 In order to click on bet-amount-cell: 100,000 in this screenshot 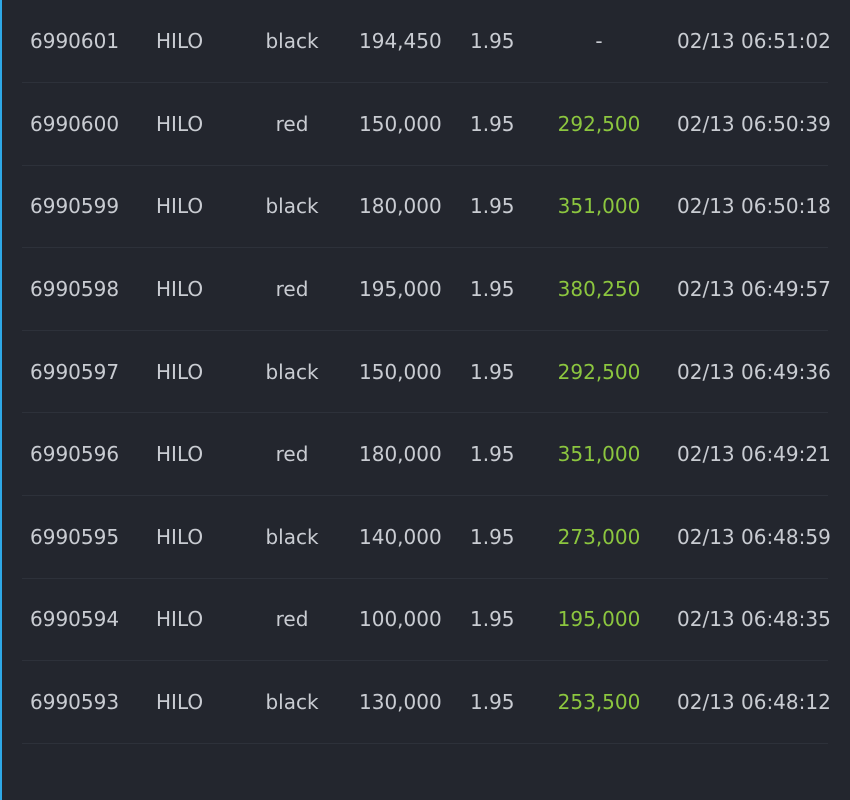, I will do `click(400, 619)`.